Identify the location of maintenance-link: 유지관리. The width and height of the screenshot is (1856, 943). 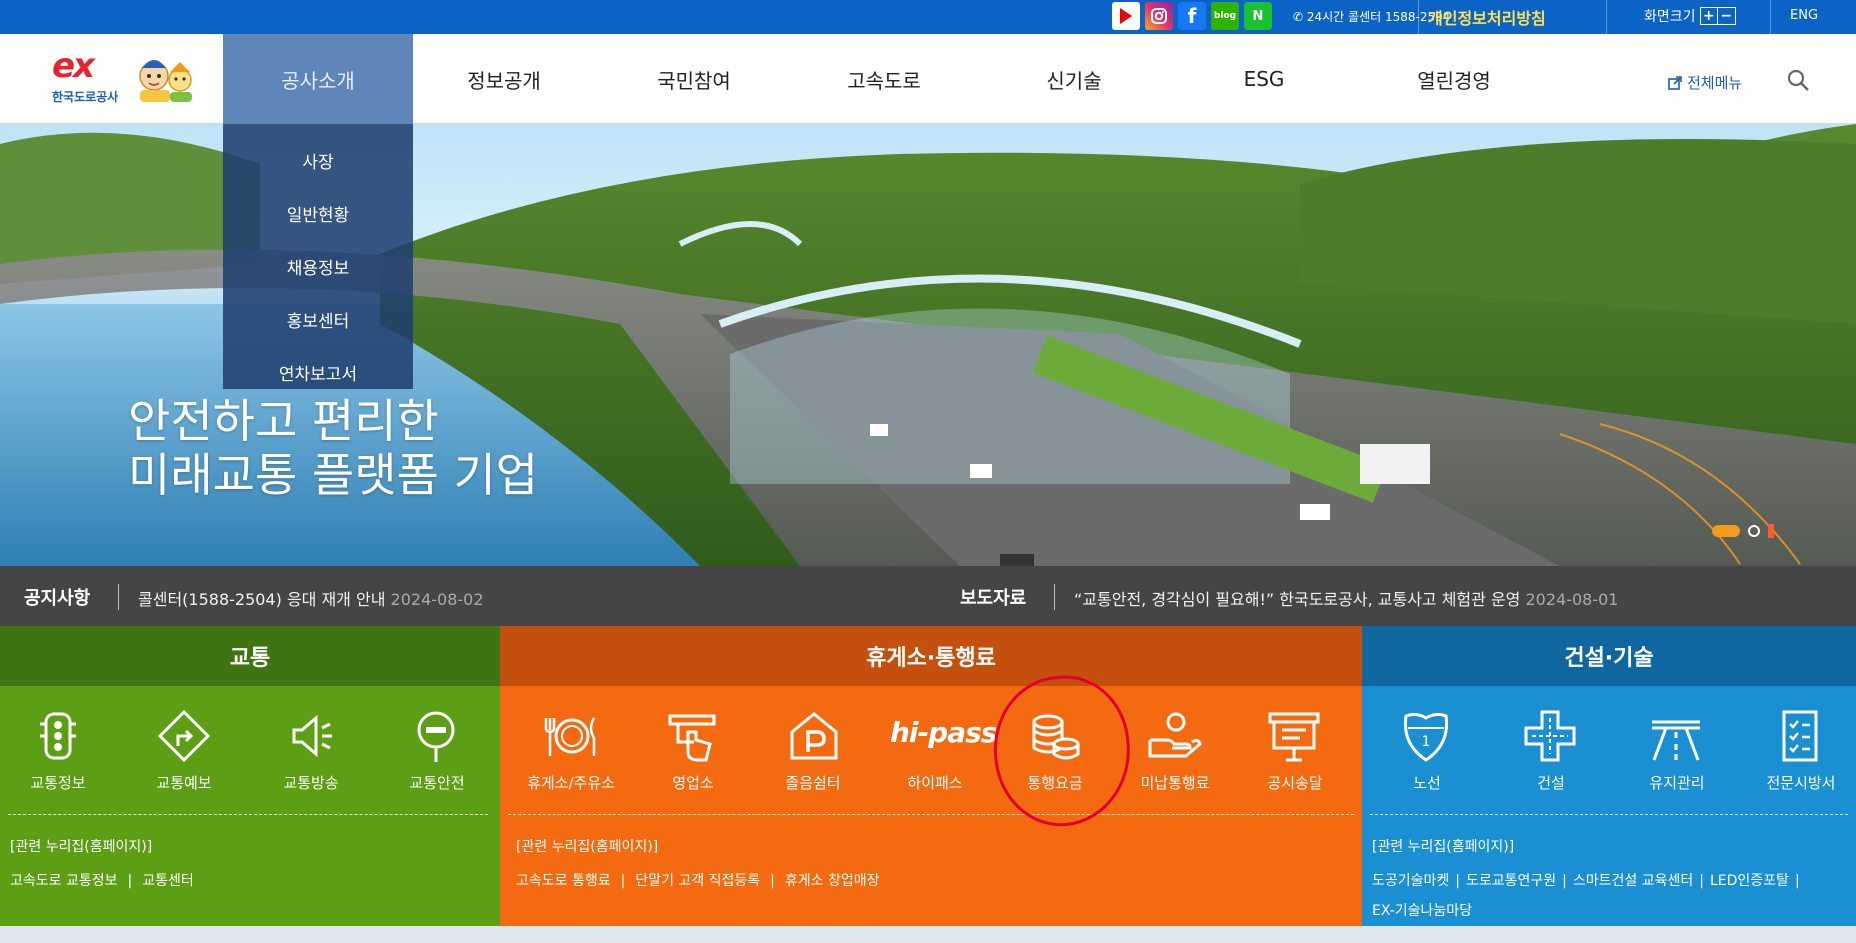
(1677, 782).